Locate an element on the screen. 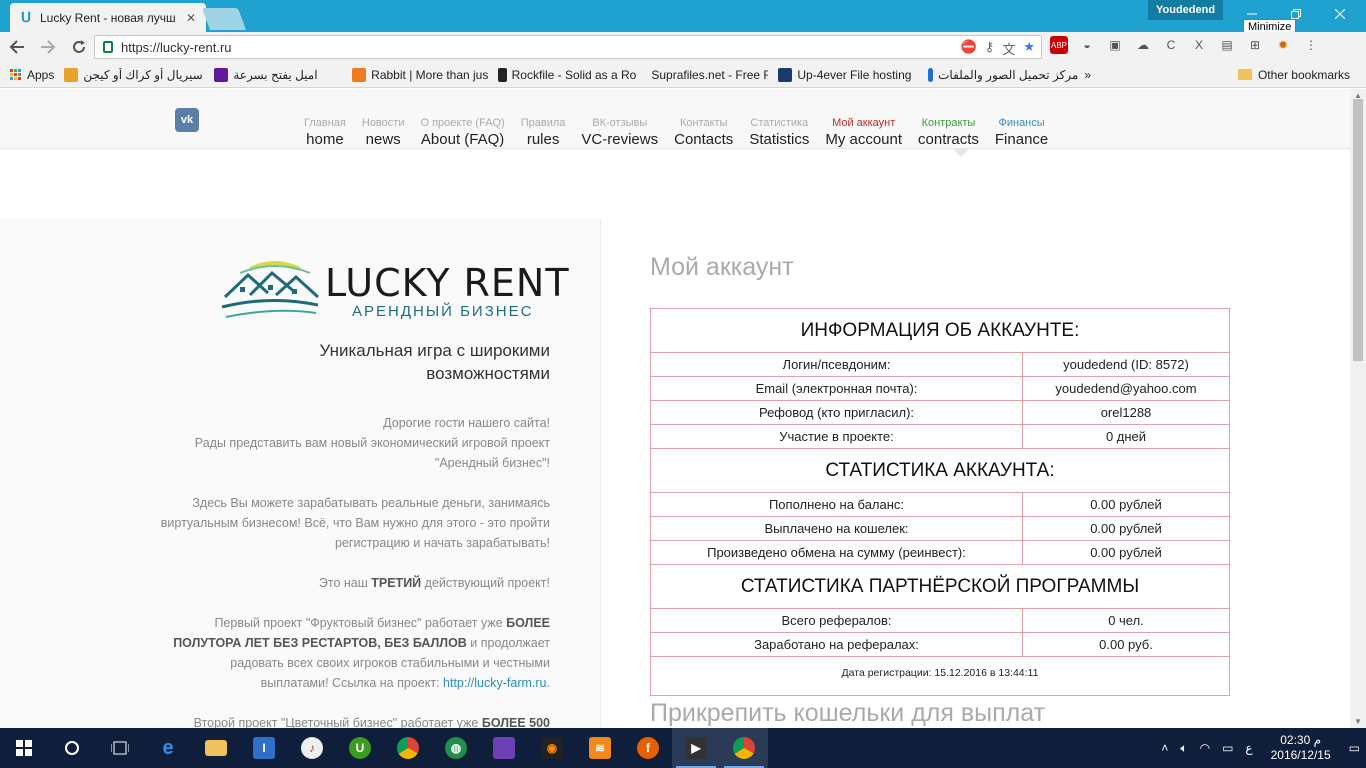  back-button is located at coordinates (17, 47).